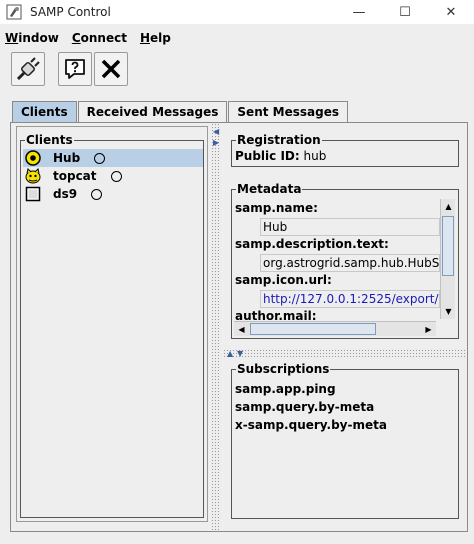  What do you see at coordinates (405, 12) in the screenshot?
I see `maximize-button: ☐` at bounding box center [405, 12].